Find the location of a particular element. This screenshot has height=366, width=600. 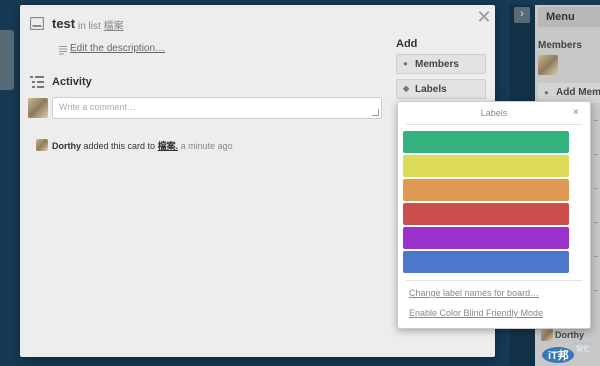

card-list-info: in list 檔案 is located at coordinates (101, 24).